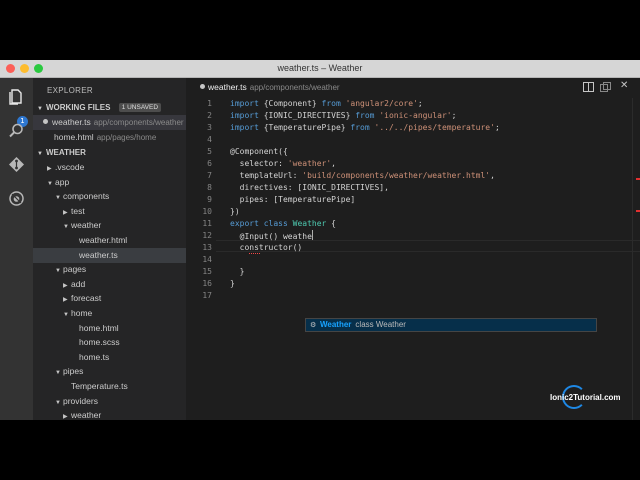 The height and width of the screenshot is (480, 640). I want to click on line-content: selector: 'weather',, so click(283, 164).